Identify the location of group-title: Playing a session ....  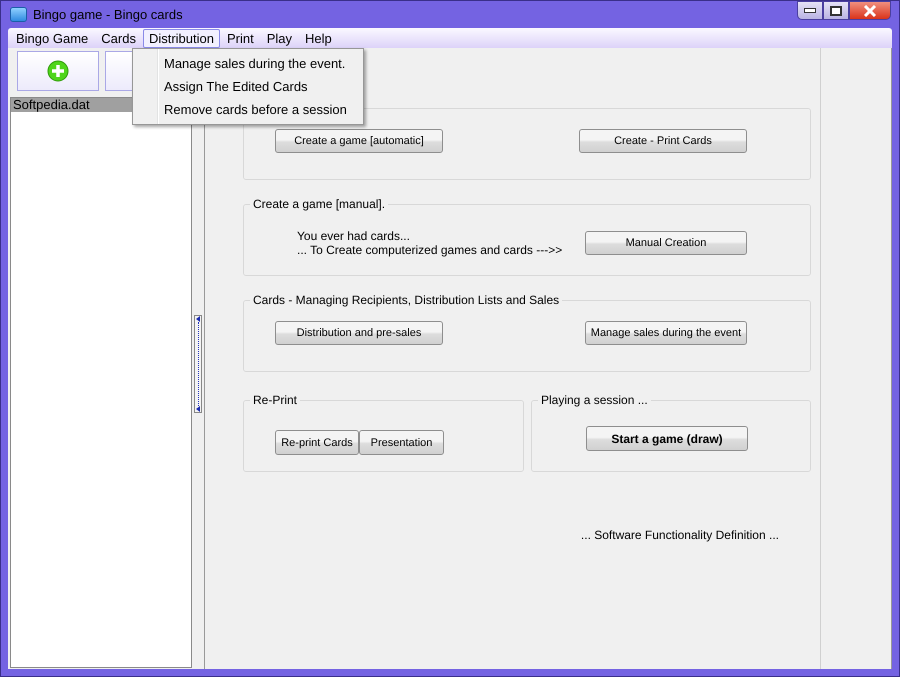
(594, 400).